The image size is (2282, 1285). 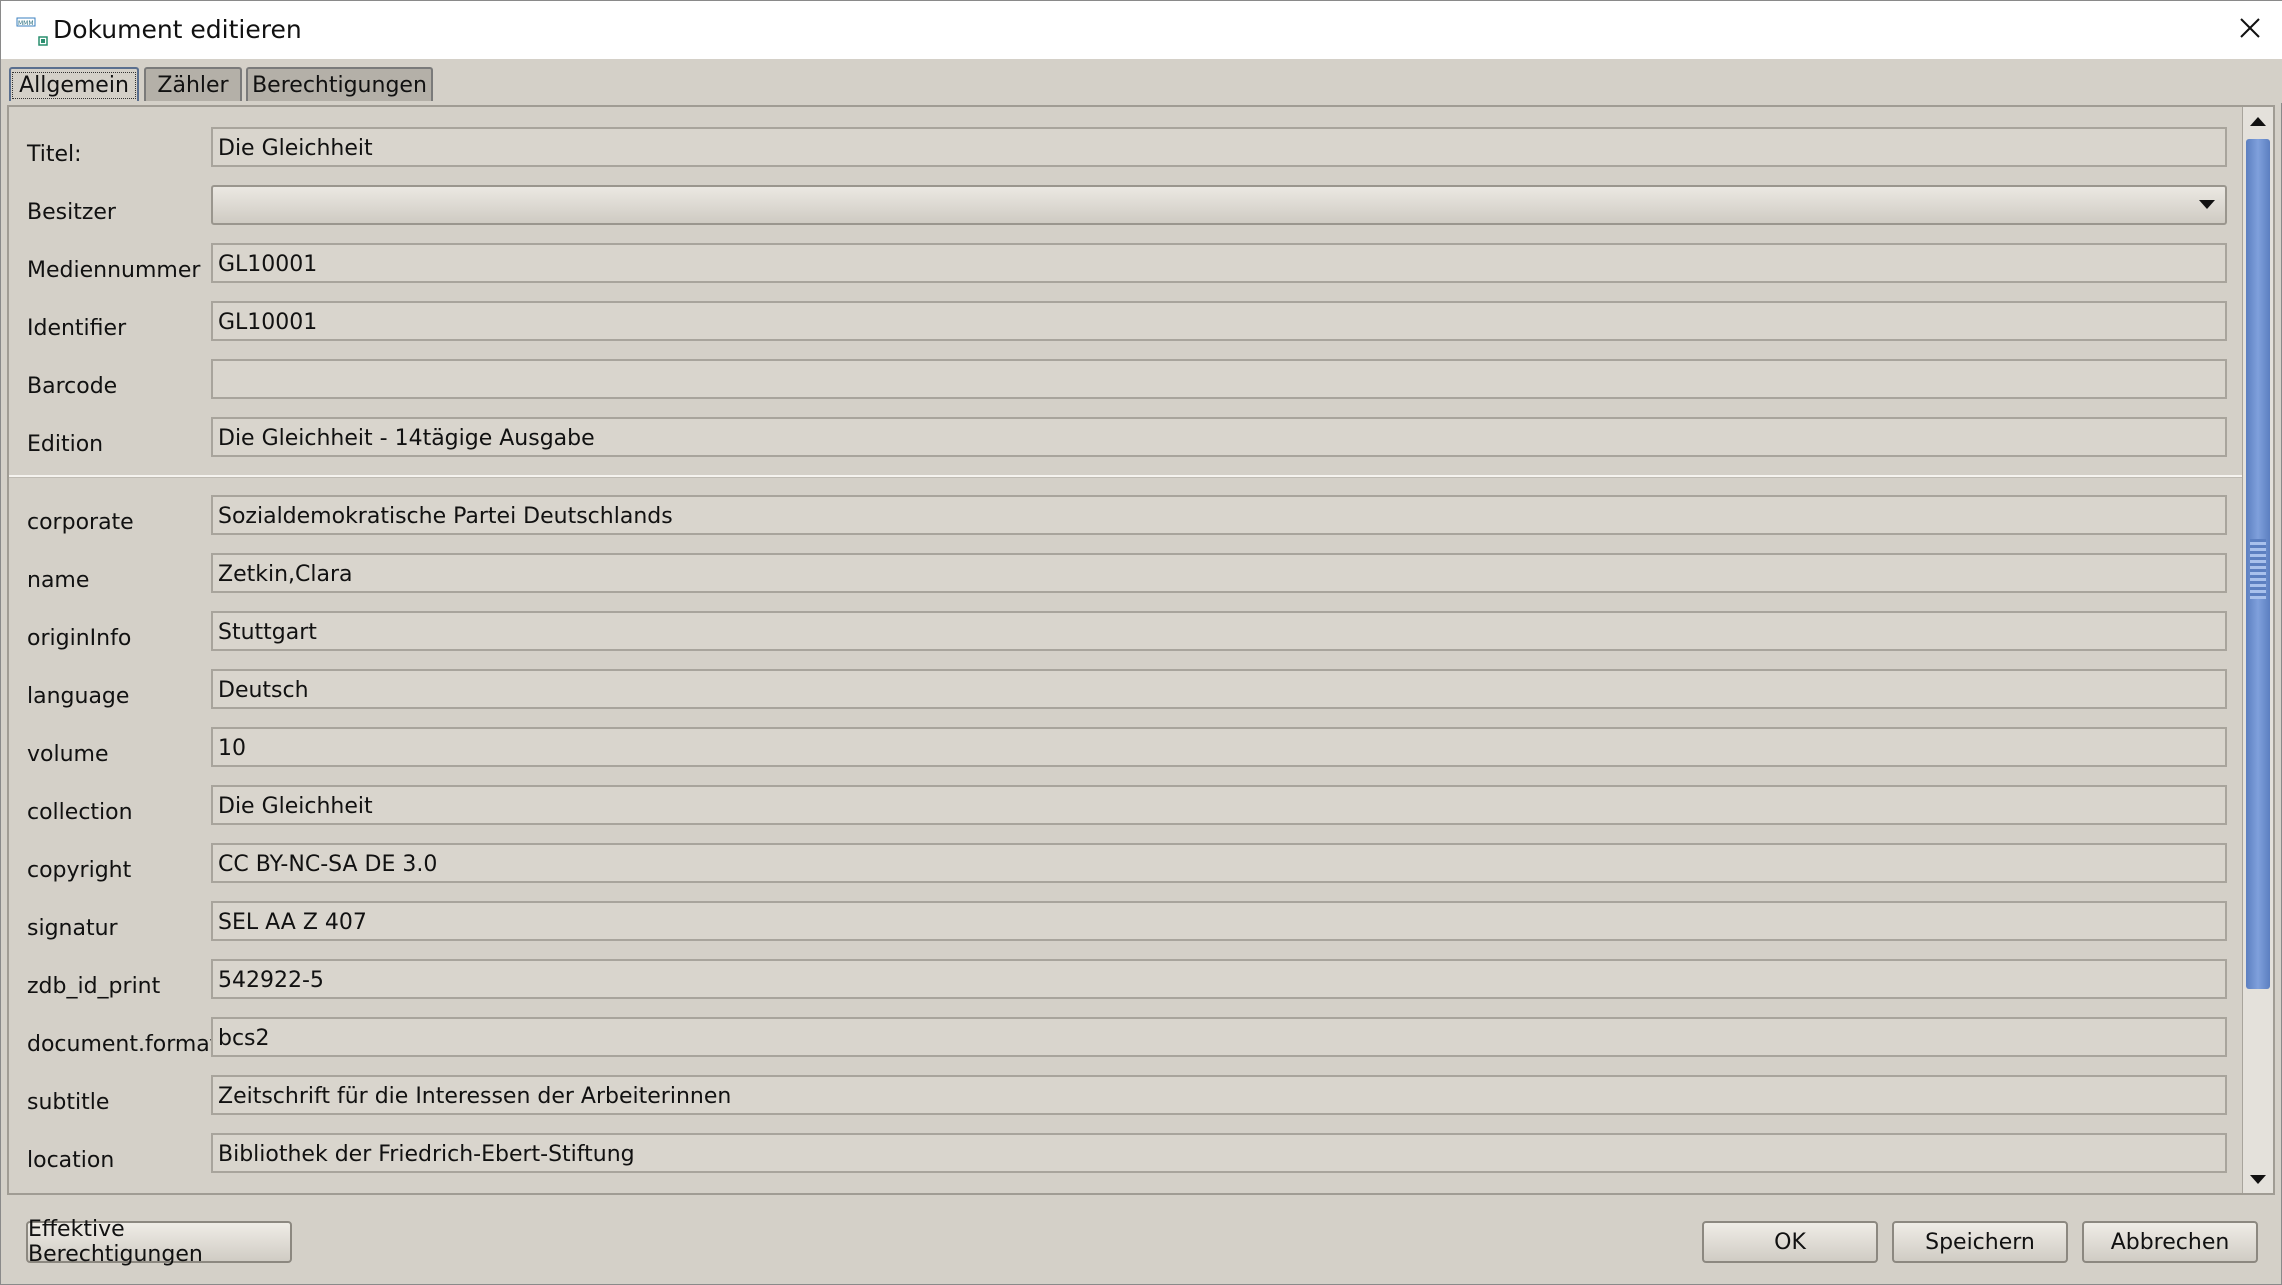 I want to click on metadata-label: name, so click(x=58, y=580).